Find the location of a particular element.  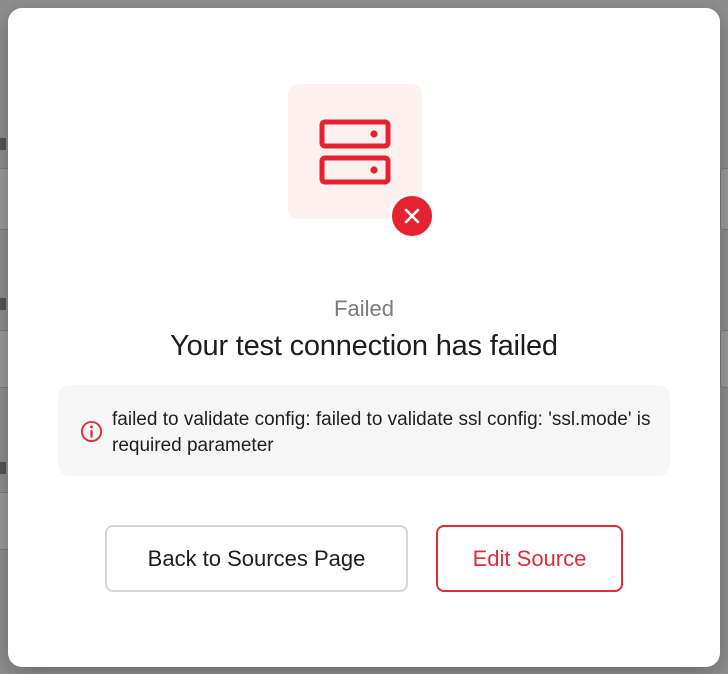

close-icon is located at coordinates (412, 216).